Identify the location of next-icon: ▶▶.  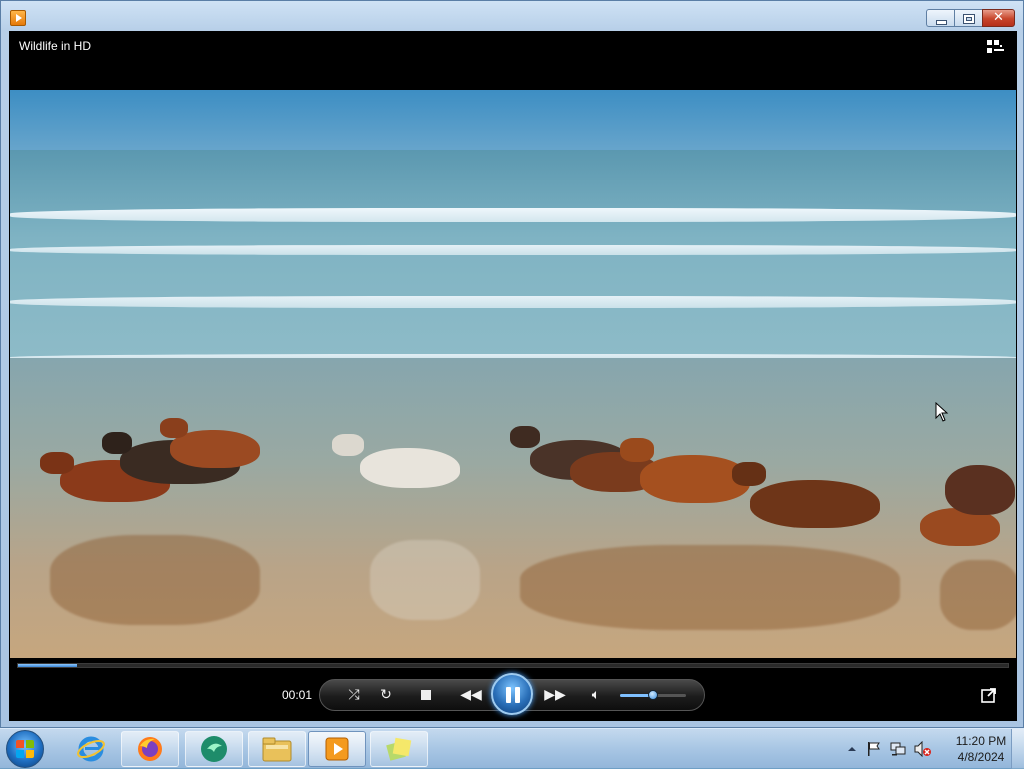
(555, 695).